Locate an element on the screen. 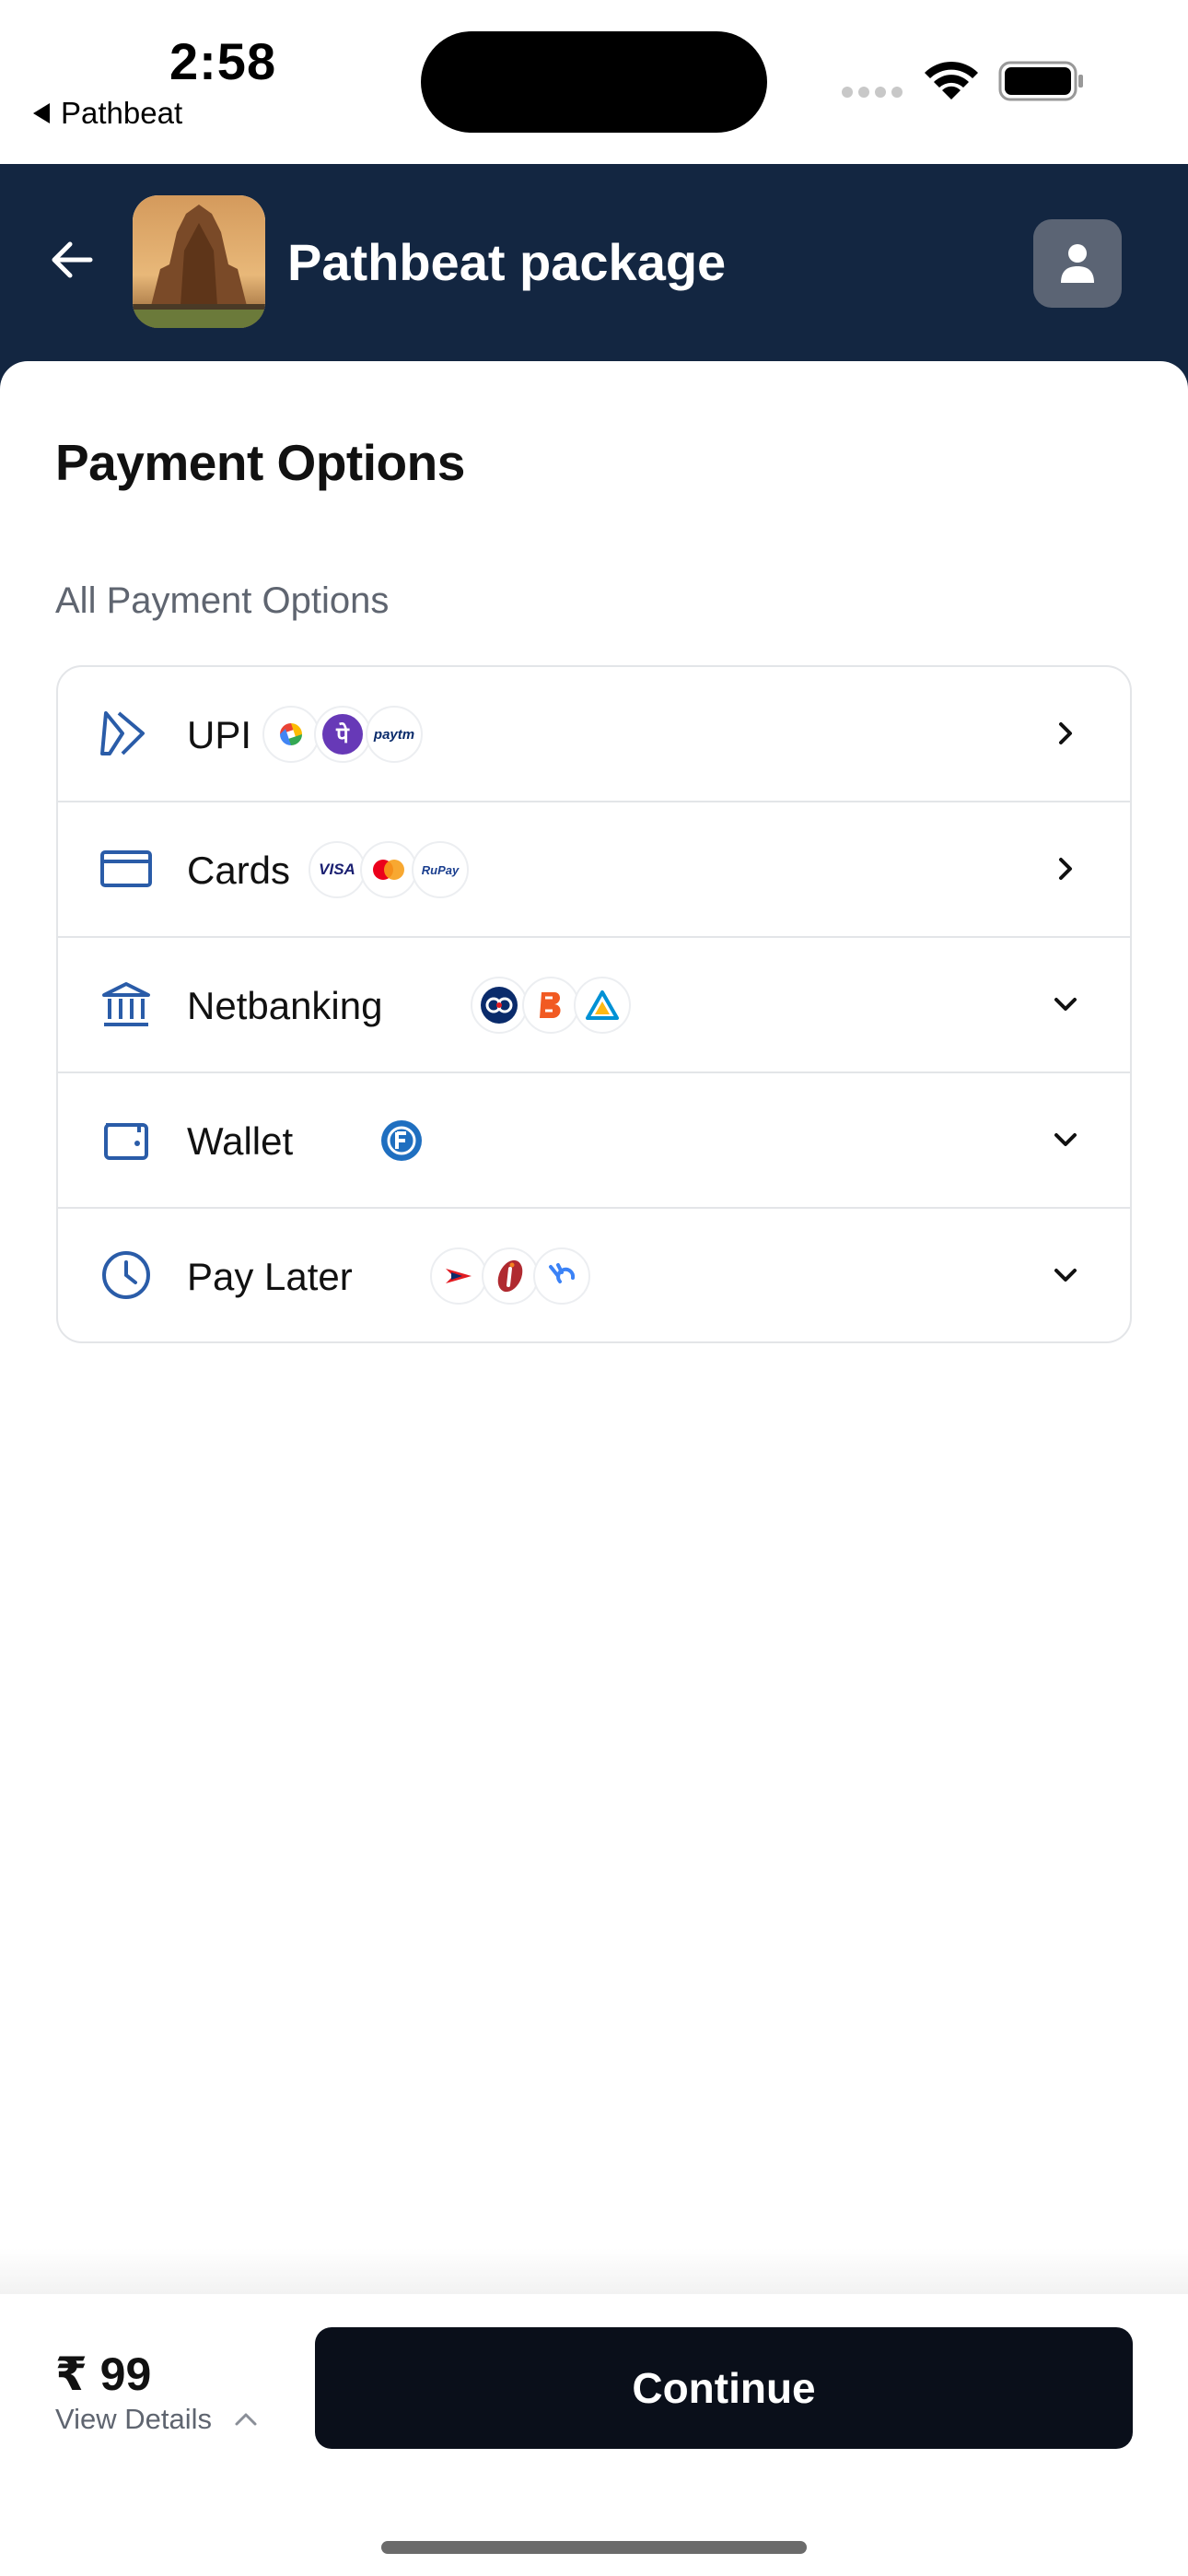 This screenshot has height=2576, width=1188. package-thumbnail is located at coordinates (199, 261).